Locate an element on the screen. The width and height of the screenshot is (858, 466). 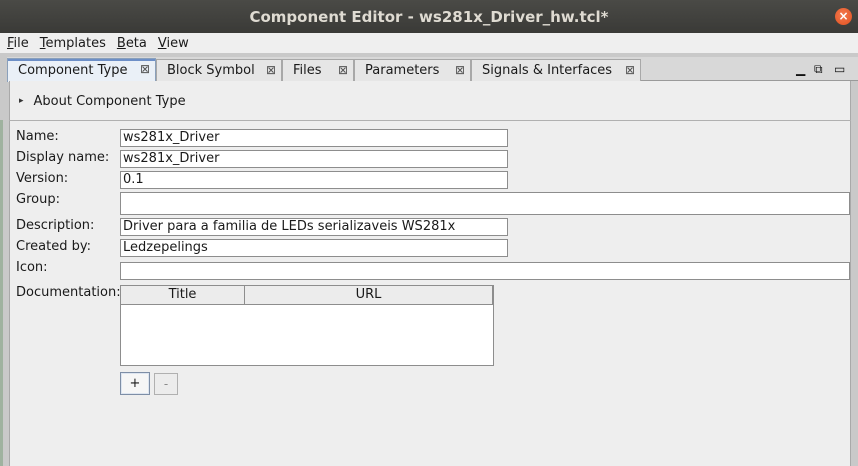
menu-bar: File Templates Beta View is located at coordinates (429, 43).